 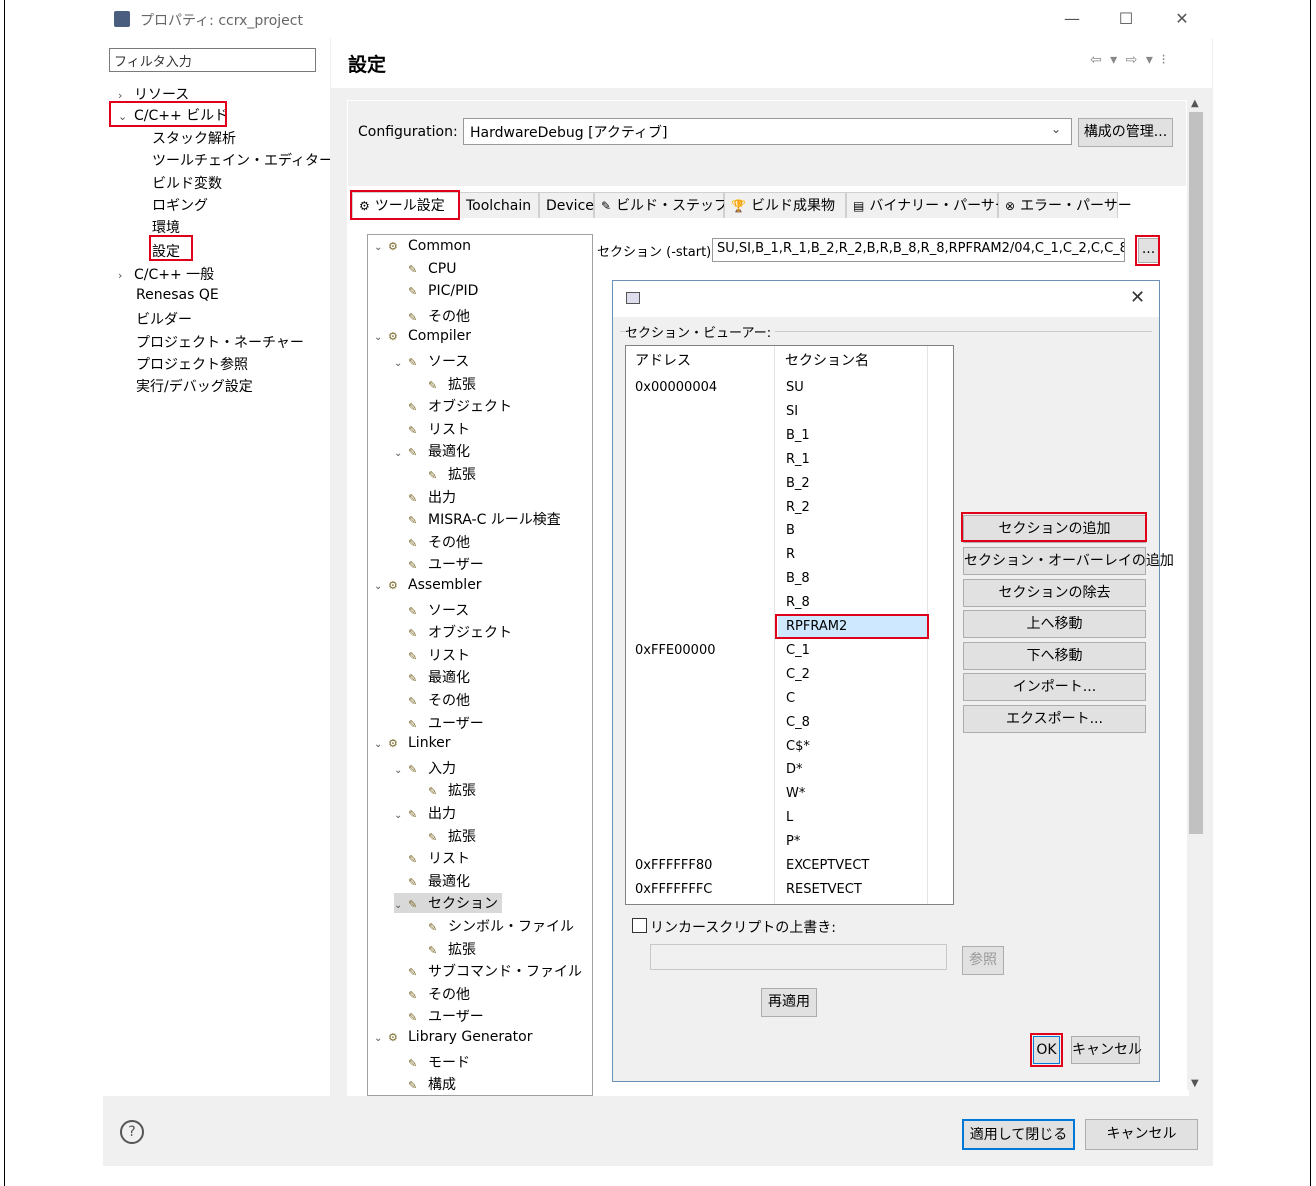 What do you see at coordinates (1195, 103) in the screenshot?
I see `scroll-up-icon: ▲` at bounding box center [1195, 103].